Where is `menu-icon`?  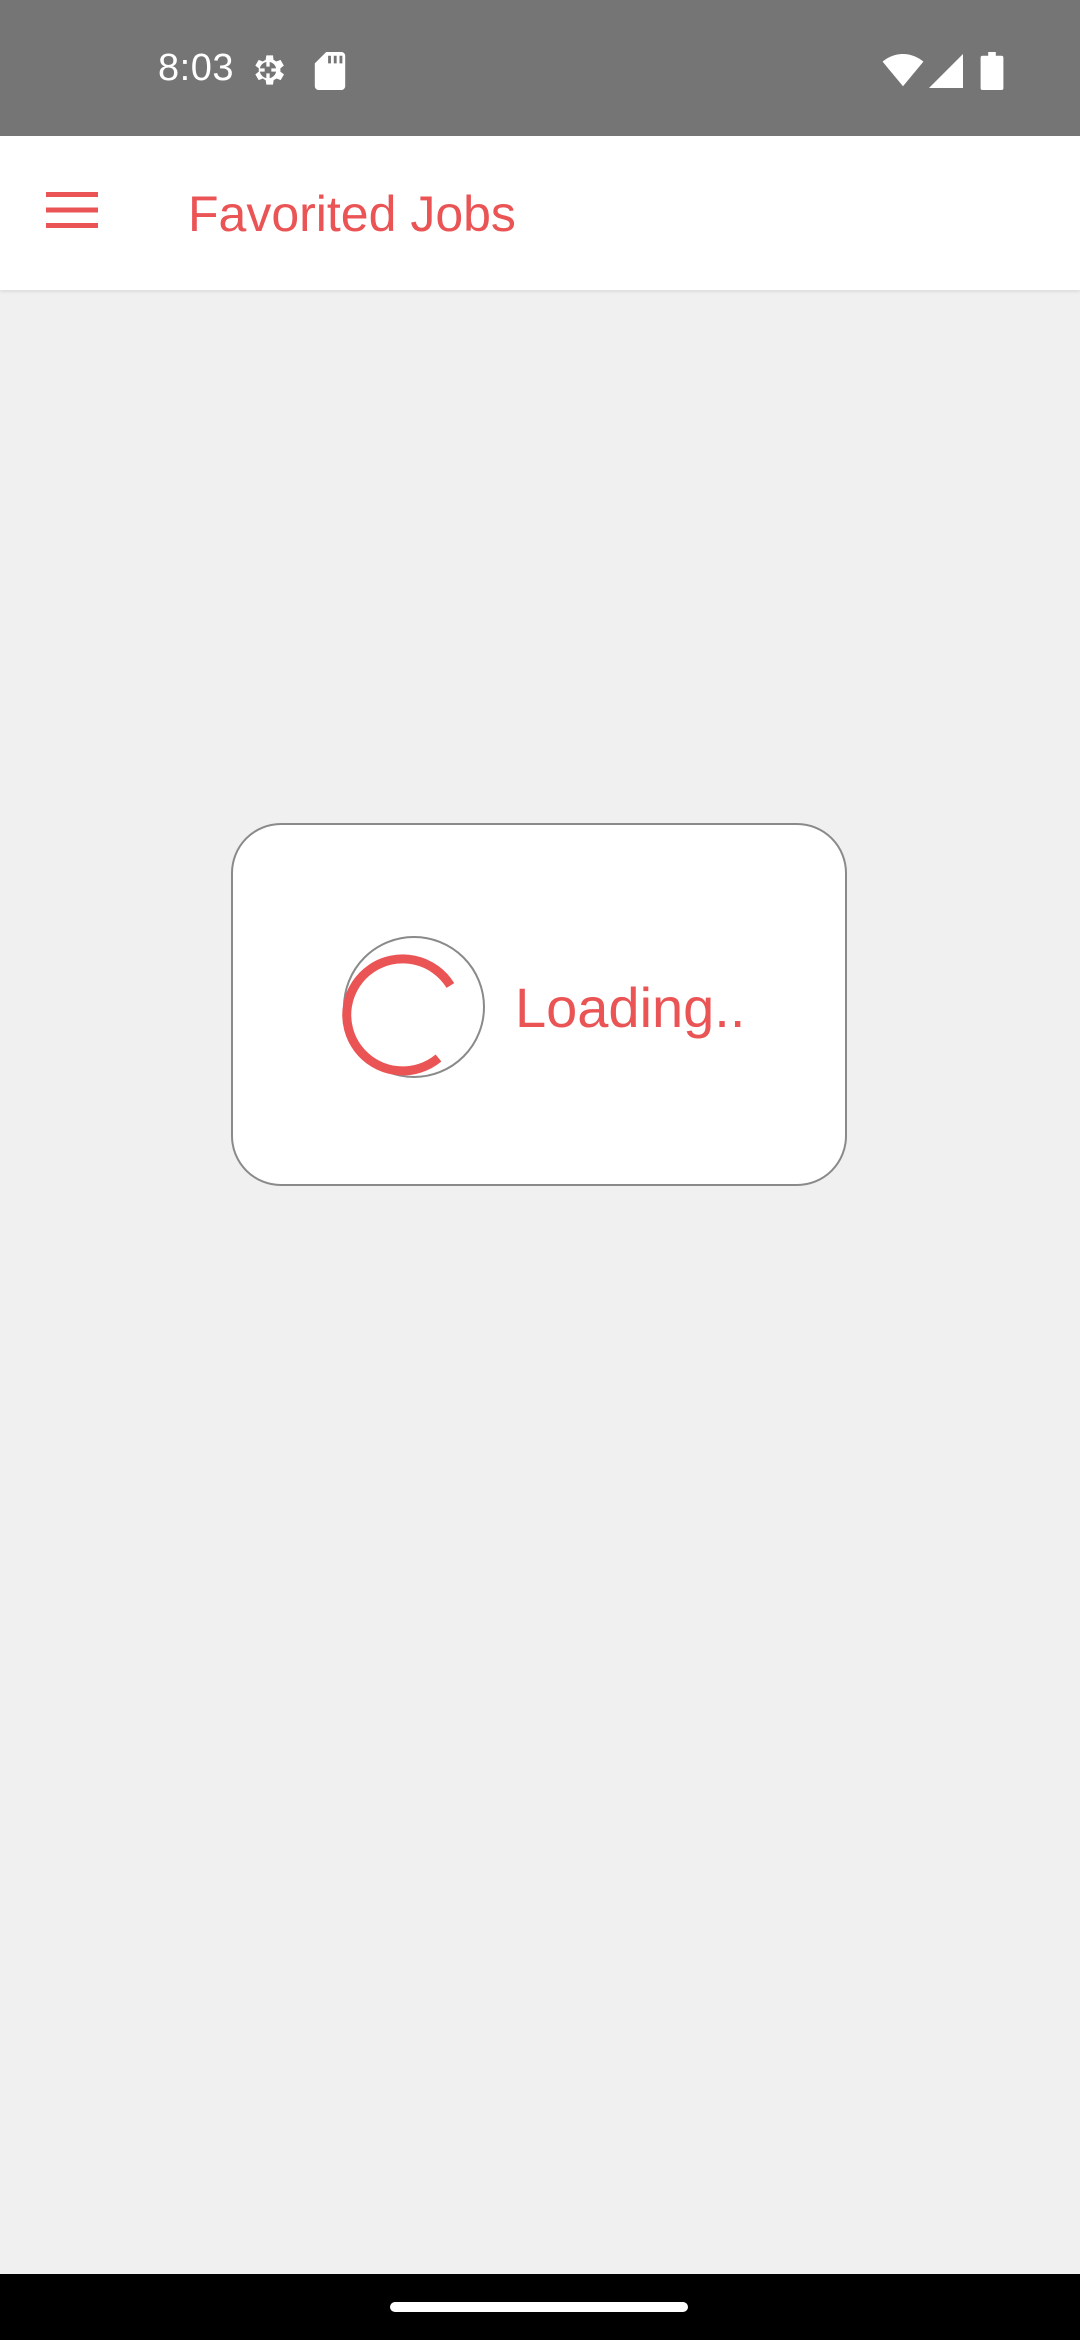
menu-icon is located at coordinates (72, 210).